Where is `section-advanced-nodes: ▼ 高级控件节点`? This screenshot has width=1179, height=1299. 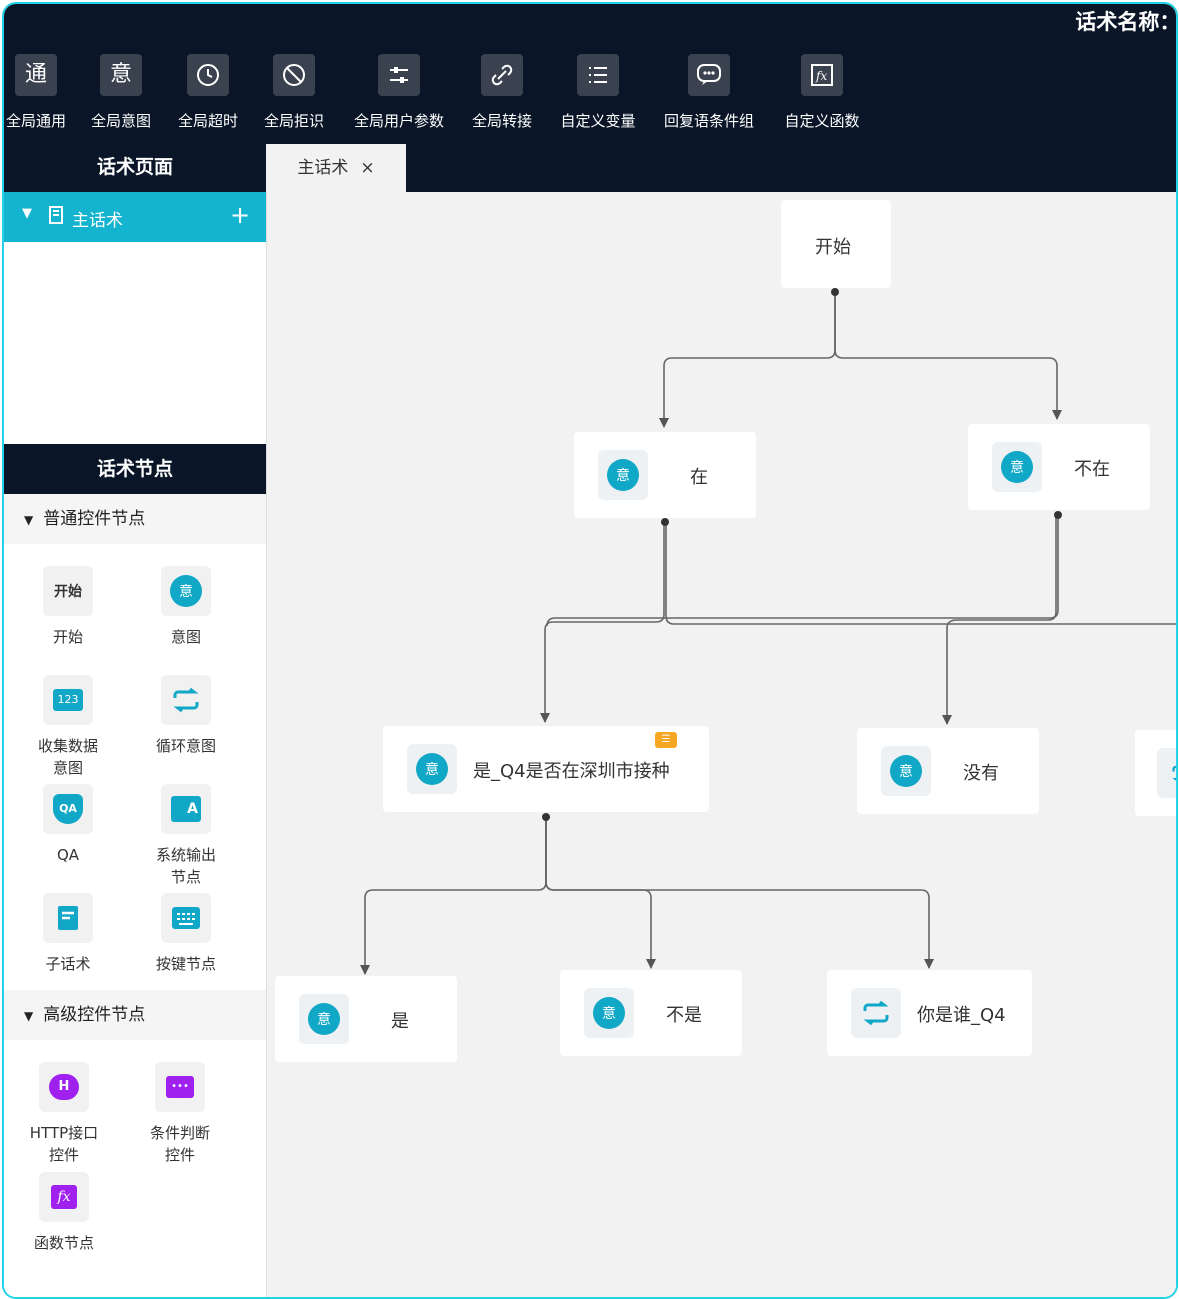 section-advanced-nodes: ▼ 高级控件节点 is located at coordinates (135, 1015).